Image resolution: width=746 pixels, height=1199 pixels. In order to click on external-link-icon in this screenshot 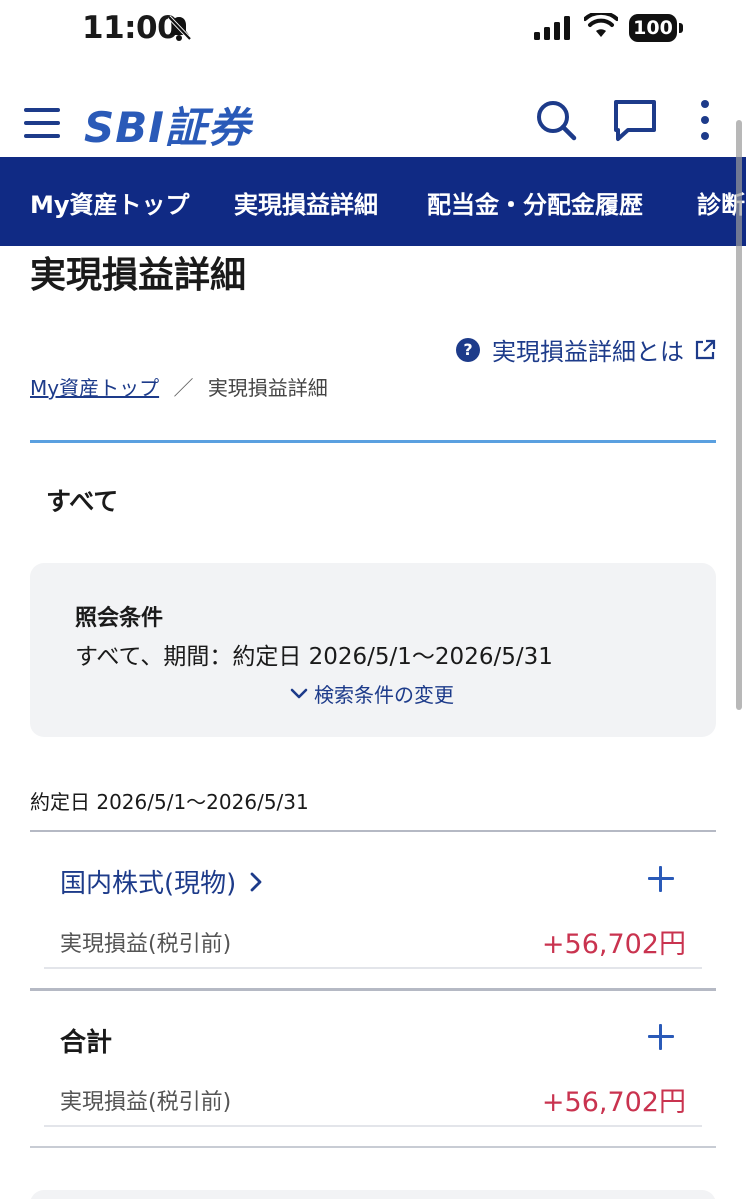, I will do `click(705, 349)`.